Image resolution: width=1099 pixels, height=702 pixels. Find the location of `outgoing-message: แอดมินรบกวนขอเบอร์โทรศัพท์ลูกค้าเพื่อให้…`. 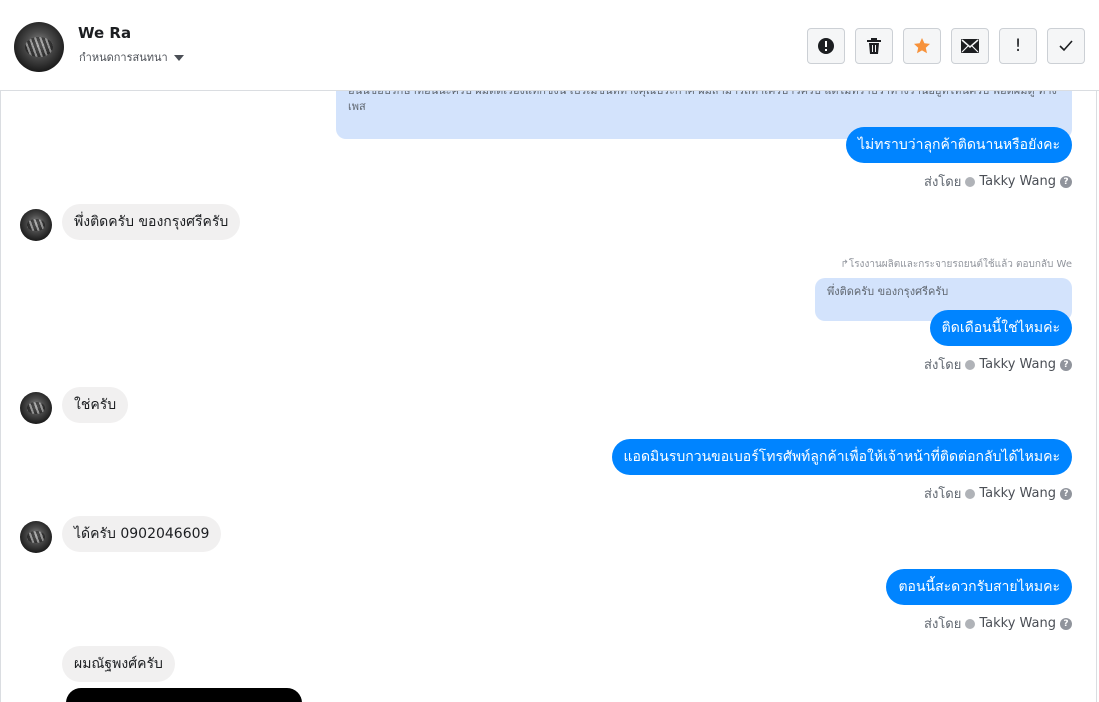

outgoing-message: แอดมินรบกวนขอเบอร์โทรศัพท์ลูกค้าเพื่อให้… is located at coordinates (841, 457).